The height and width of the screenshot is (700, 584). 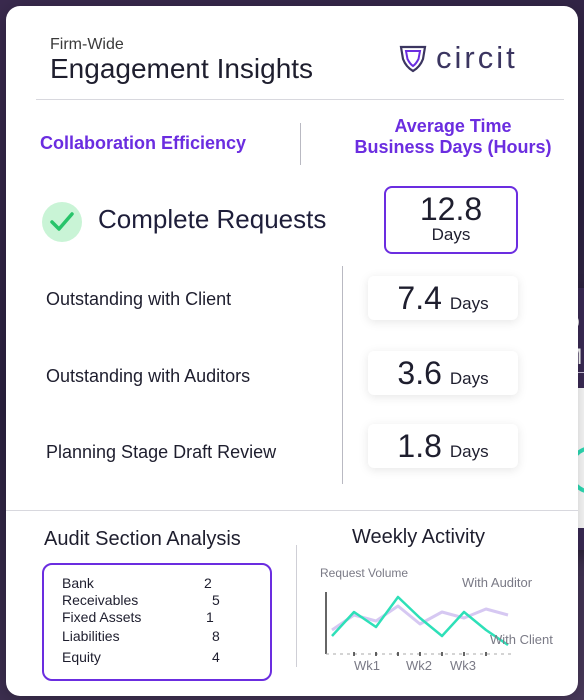 I want to click on row-label-planning: Planning Stage Draft Review, so click(x=161, y=452).